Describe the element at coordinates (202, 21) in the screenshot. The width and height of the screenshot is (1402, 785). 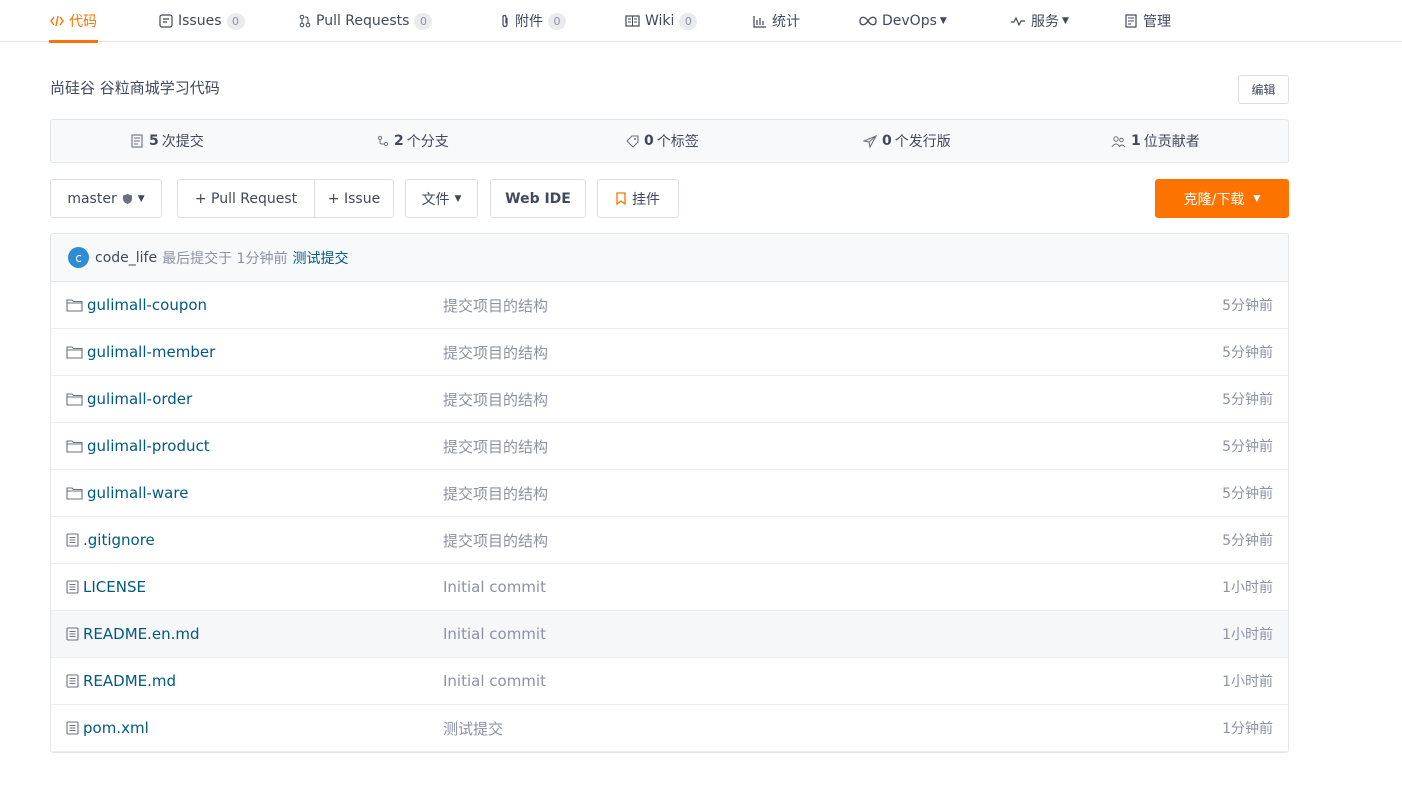
I see `tab-issues: Issues 0` at that location.